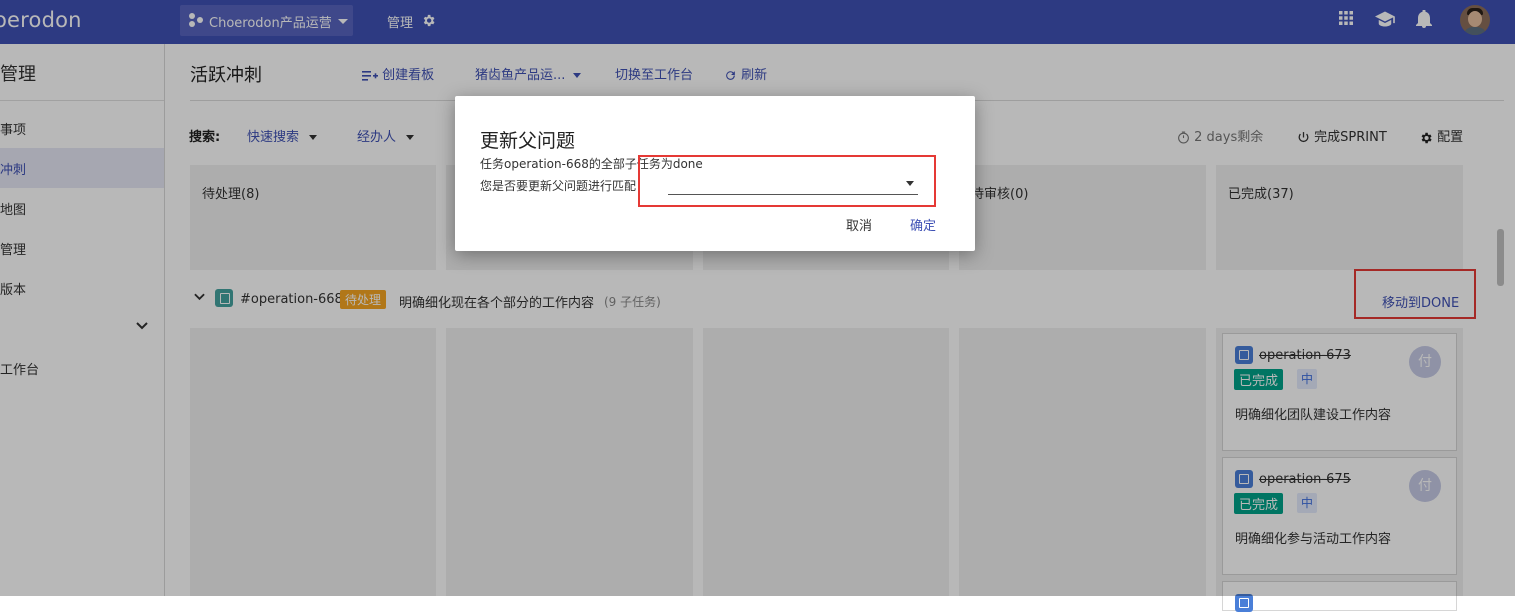  Describe the element at coordinates (859, 224) in the screenshot. I see `cancel-button: 取消` at that location.